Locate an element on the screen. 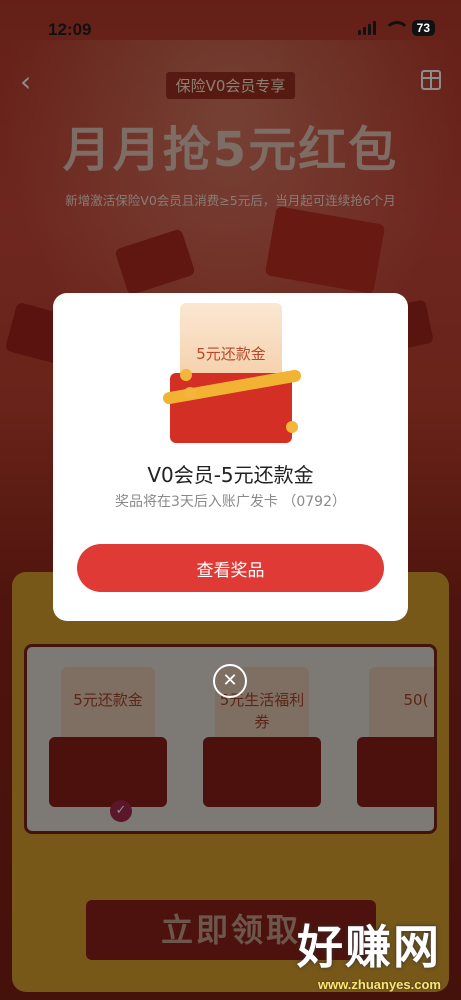  status-time: 12:09 is located at coordinates (70, 29).